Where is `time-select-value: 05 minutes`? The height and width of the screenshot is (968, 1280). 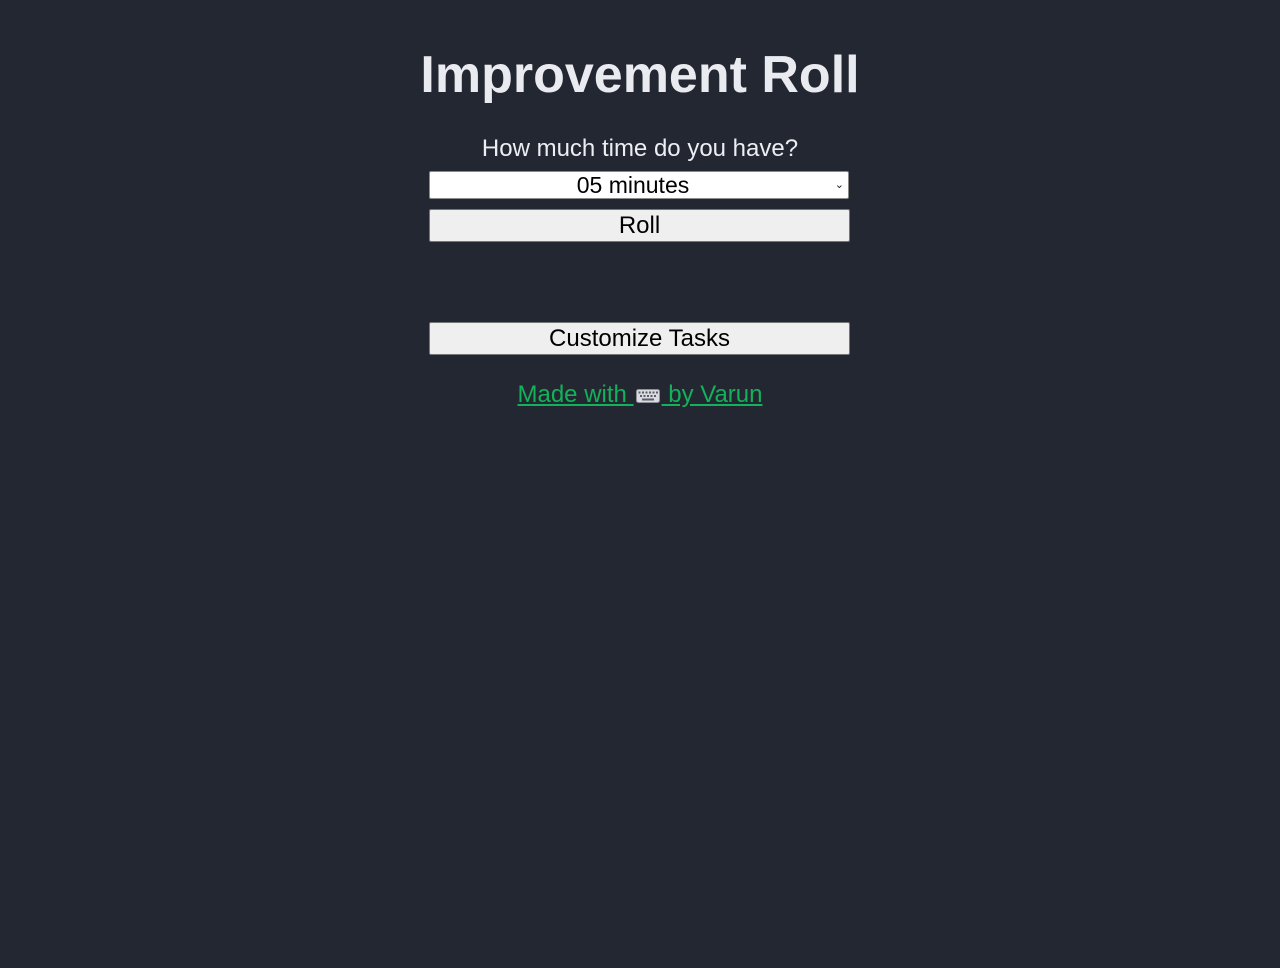
time-select-value: 05 minutes is located at coordinates (633, 185).